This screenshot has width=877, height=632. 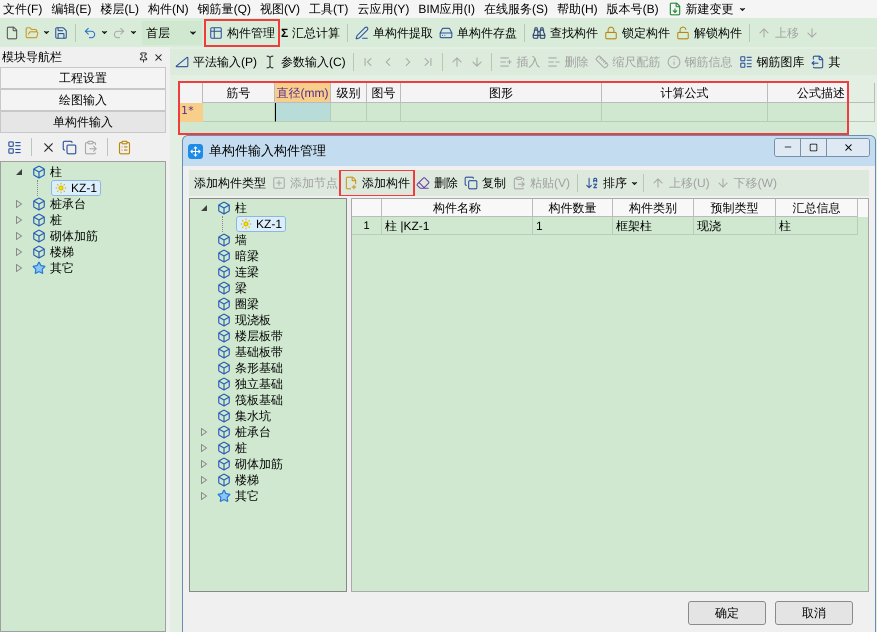 What do you see at coordinates (577, 9) in the screenshot?
I see `menu-item: 帮助(H)` at bounding box center [577, 9].